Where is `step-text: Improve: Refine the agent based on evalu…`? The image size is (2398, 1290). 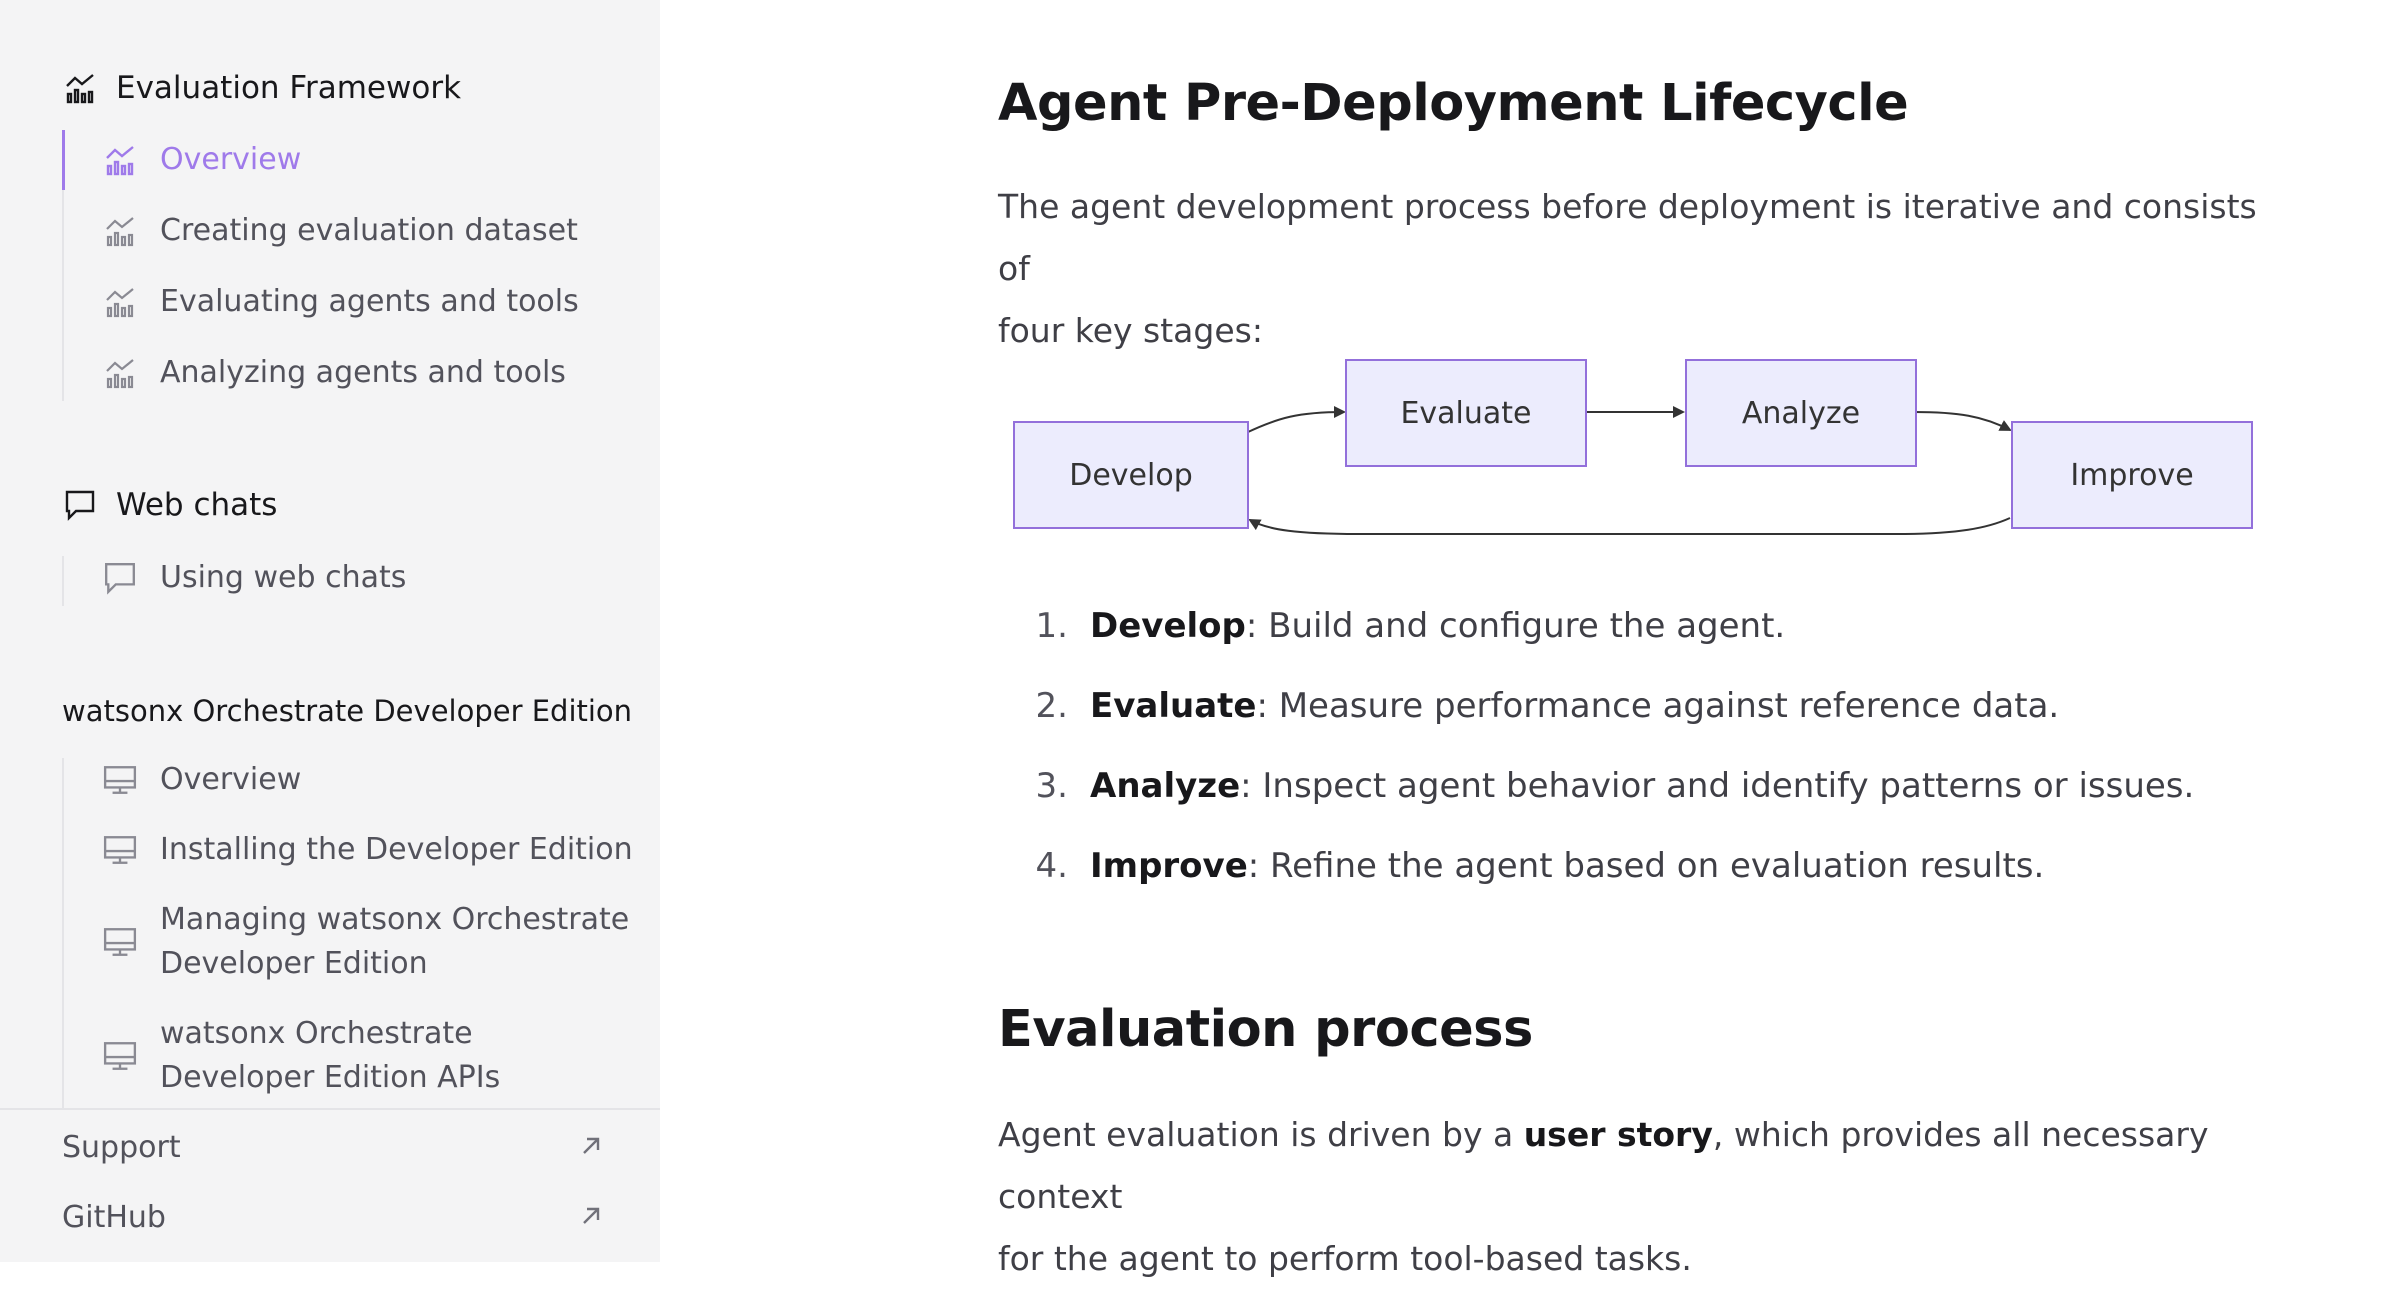 step-text: Improve: Refine the agent based on evalu… is located at coordinates (1567, 866).